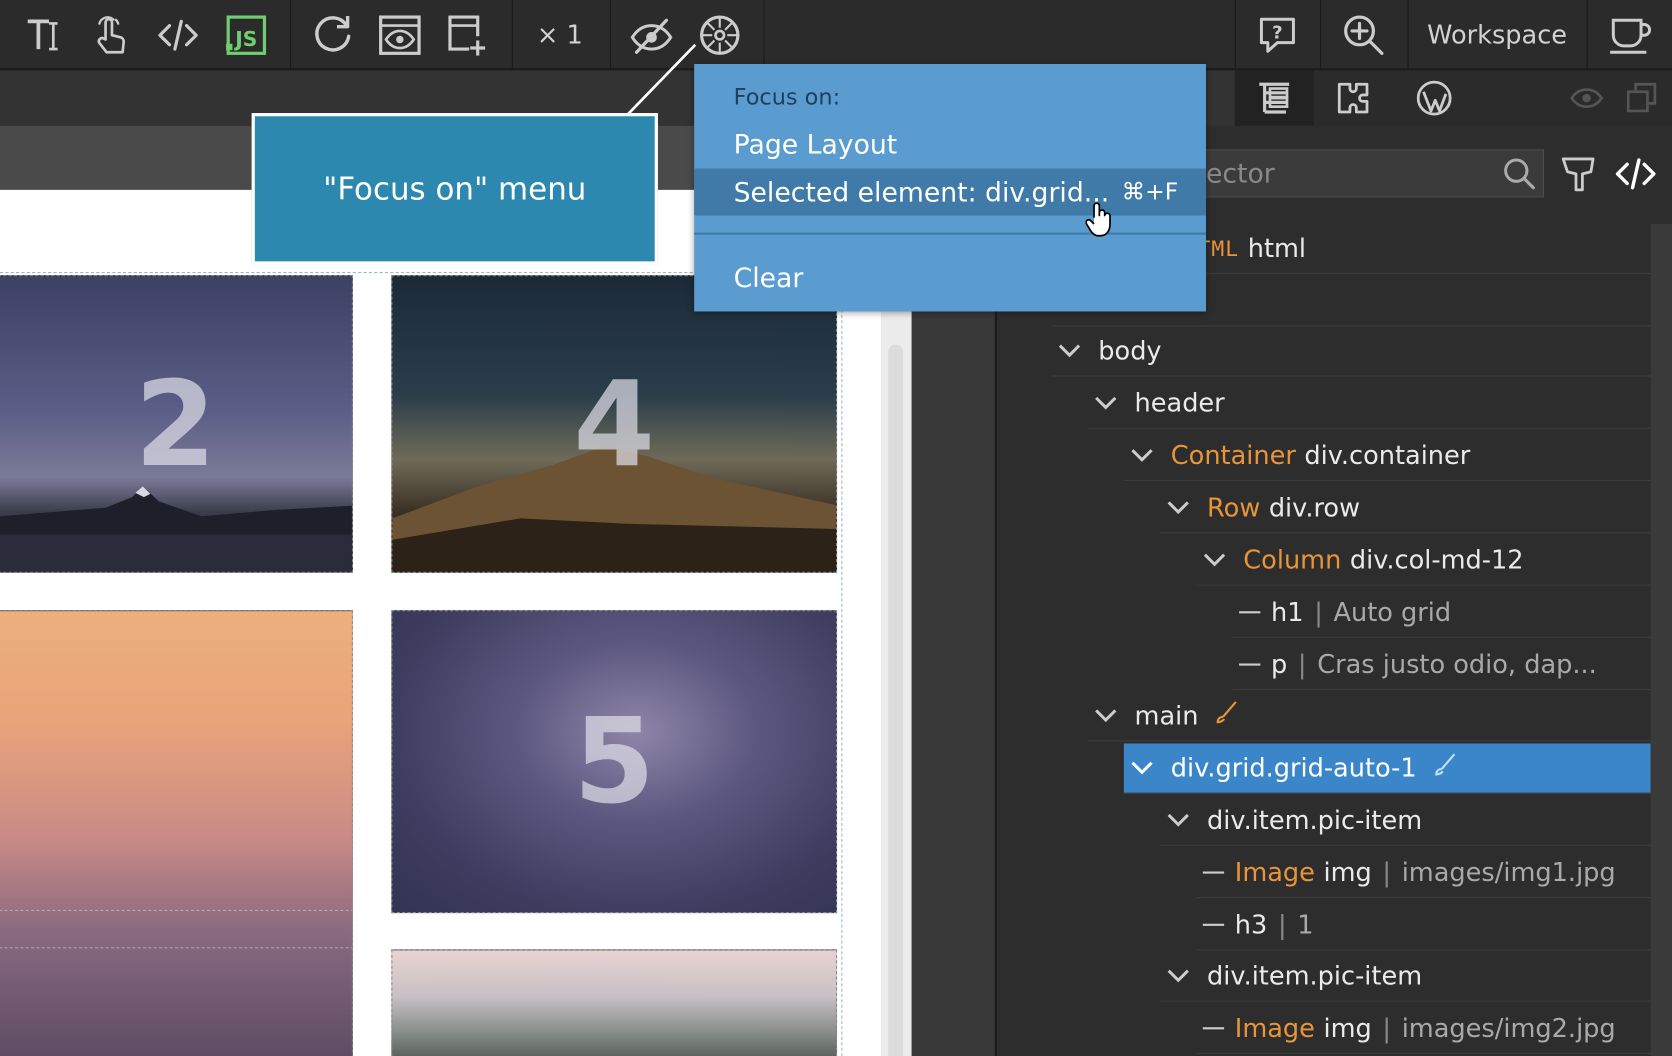  What do you see at coordinates (1434, 97) in the screenshot?
I see `wordpress-icon` at bounding box center [1434, 97].